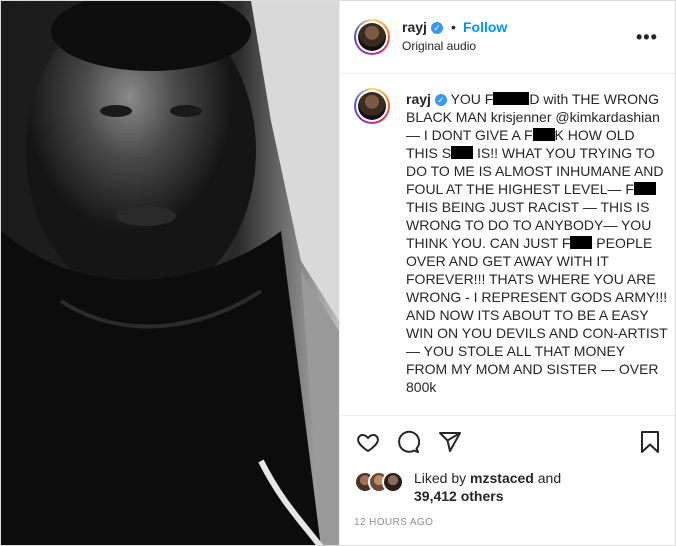 Image resolution: width=676 pixels, height=546 pixels. I want to click on post-timestamp: 12 HOURS AGO, so click(393, 522).